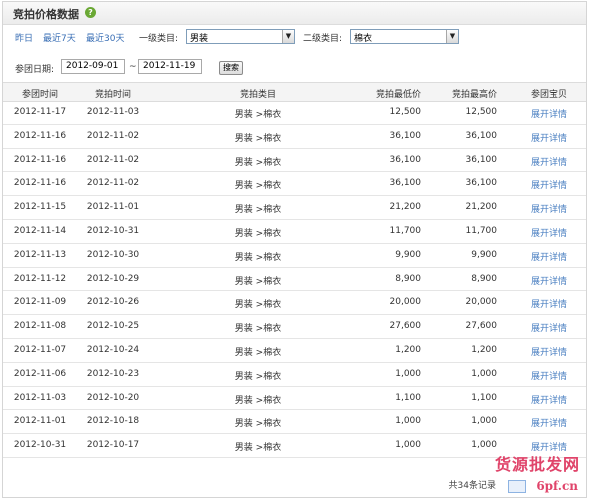 The width and height of the screenshot is (590, 500). What do you see at coordinates (113, 326) in the screenshot?
I see `cell-bid-time: 2012-10-25` at bounding box center [113, 326].